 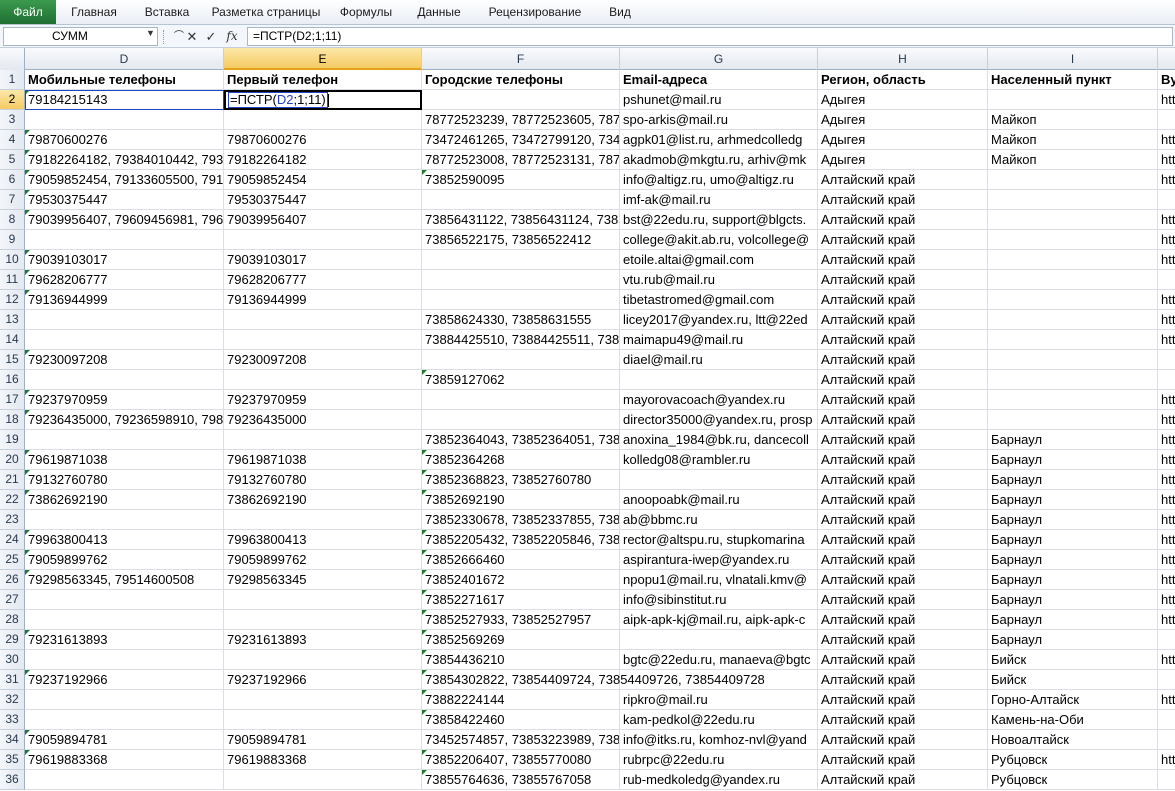 I want to click on cell-i32: Горно-Алтайск, so click(x=1073, y=700).